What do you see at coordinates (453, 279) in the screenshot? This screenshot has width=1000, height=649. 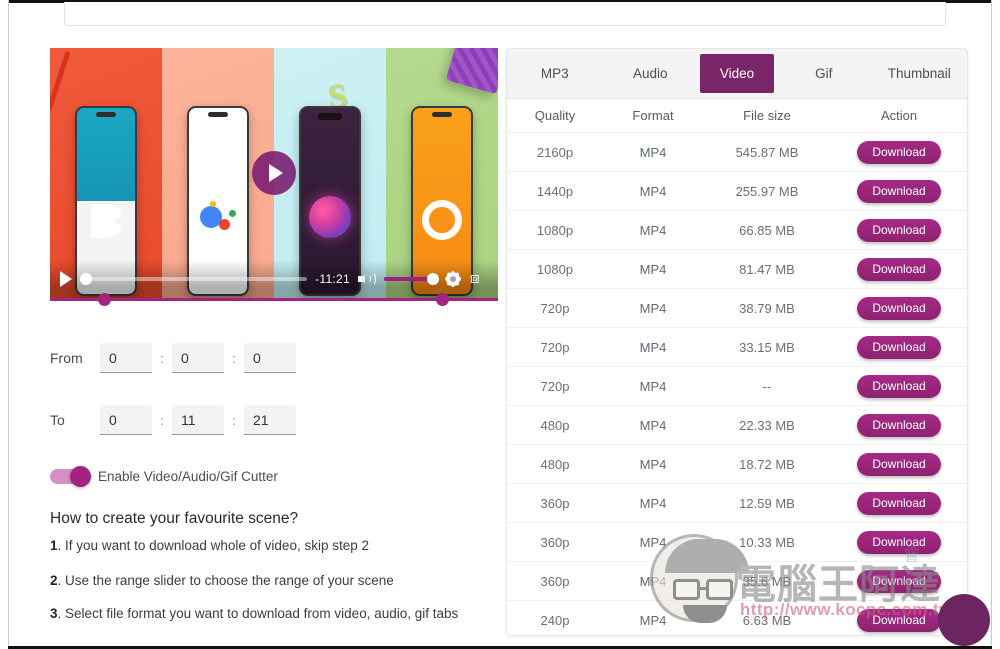 I see `gear-icon` at bounding box center [453, 279].